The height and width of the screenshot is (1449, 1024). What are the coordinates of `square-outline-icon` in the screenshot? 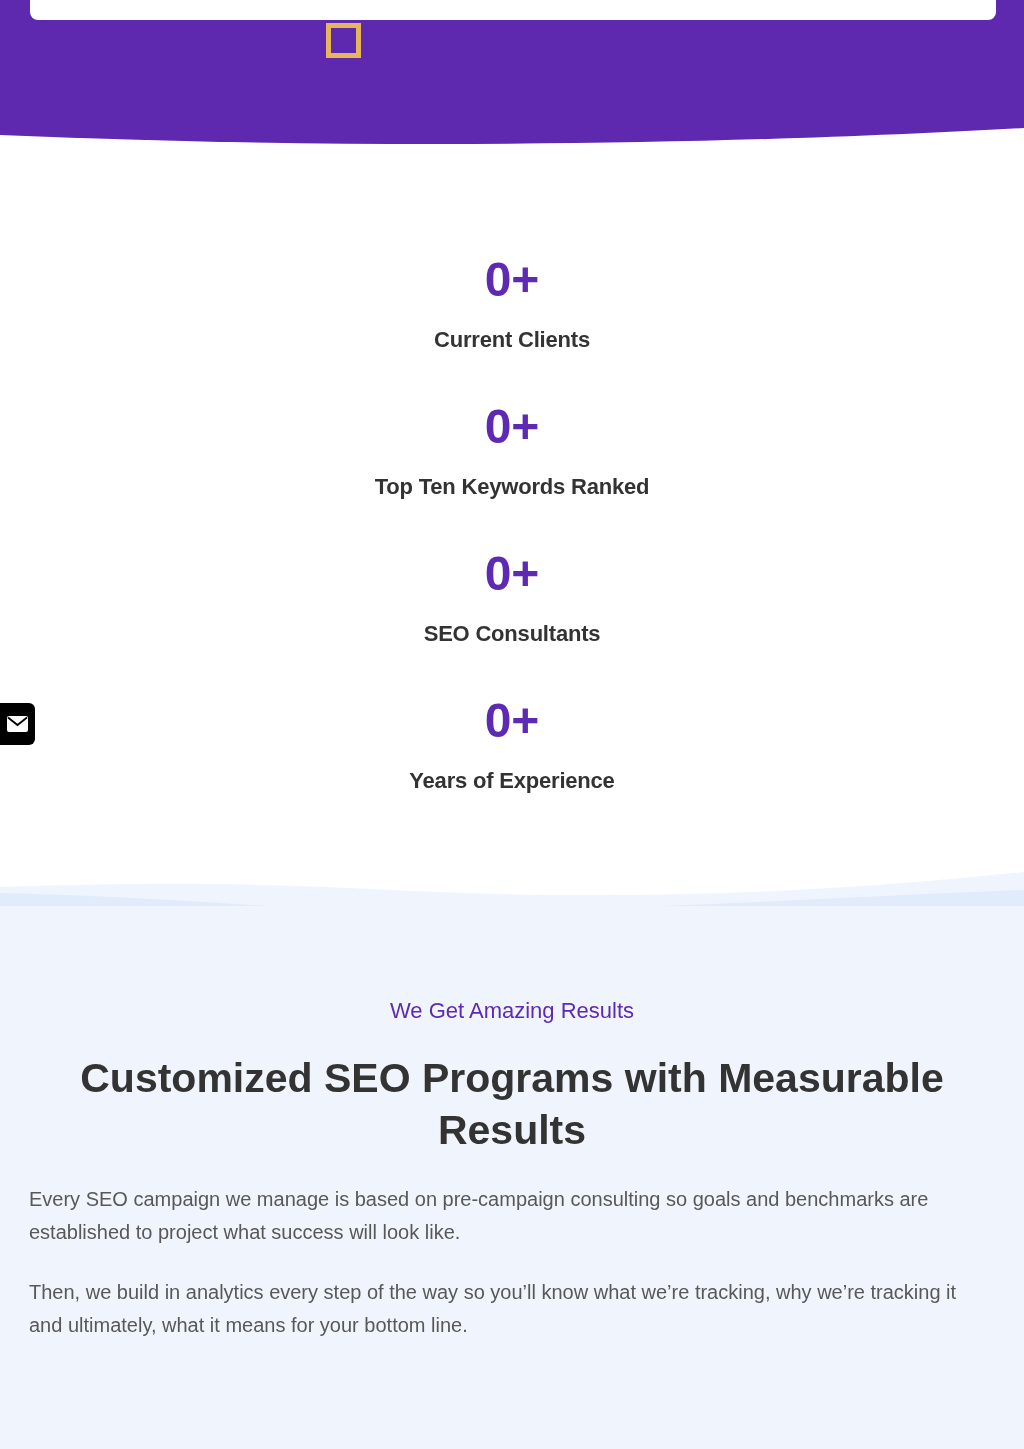 It's located at (343, 40).